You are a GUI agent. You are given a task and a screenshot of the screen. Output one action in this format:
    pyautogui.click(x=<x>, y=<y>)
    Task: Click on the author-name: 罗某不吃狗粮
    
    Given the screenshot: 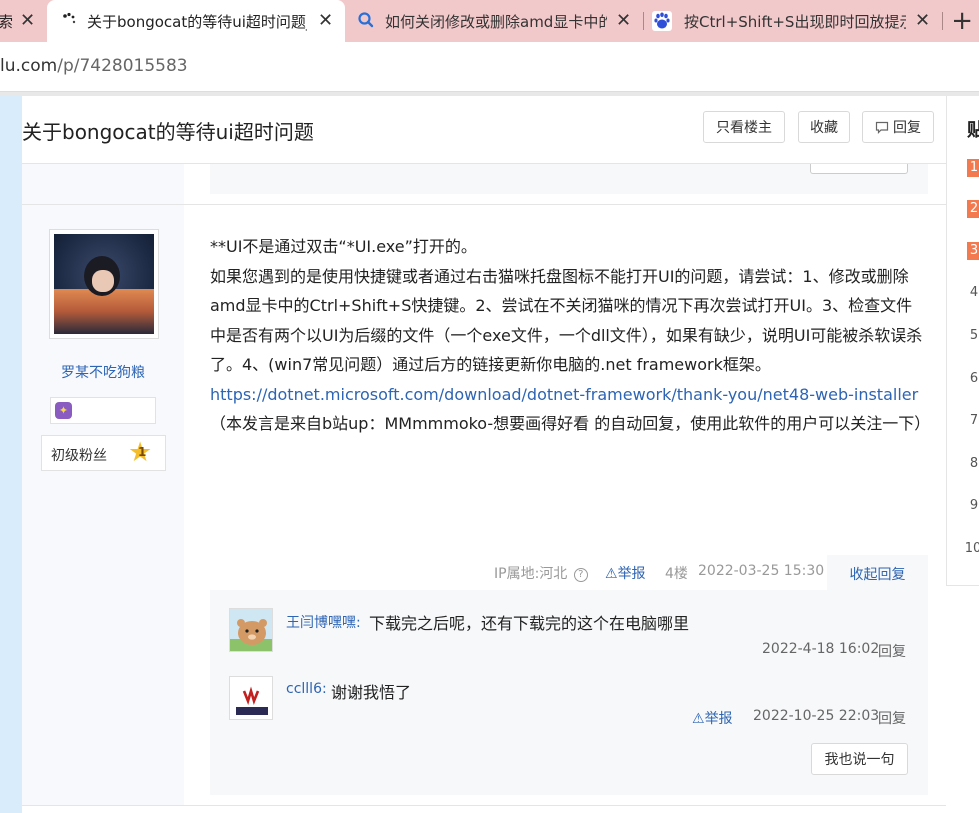 What is the action you would take?
    pyautogui.click(x=103, y=372)
    